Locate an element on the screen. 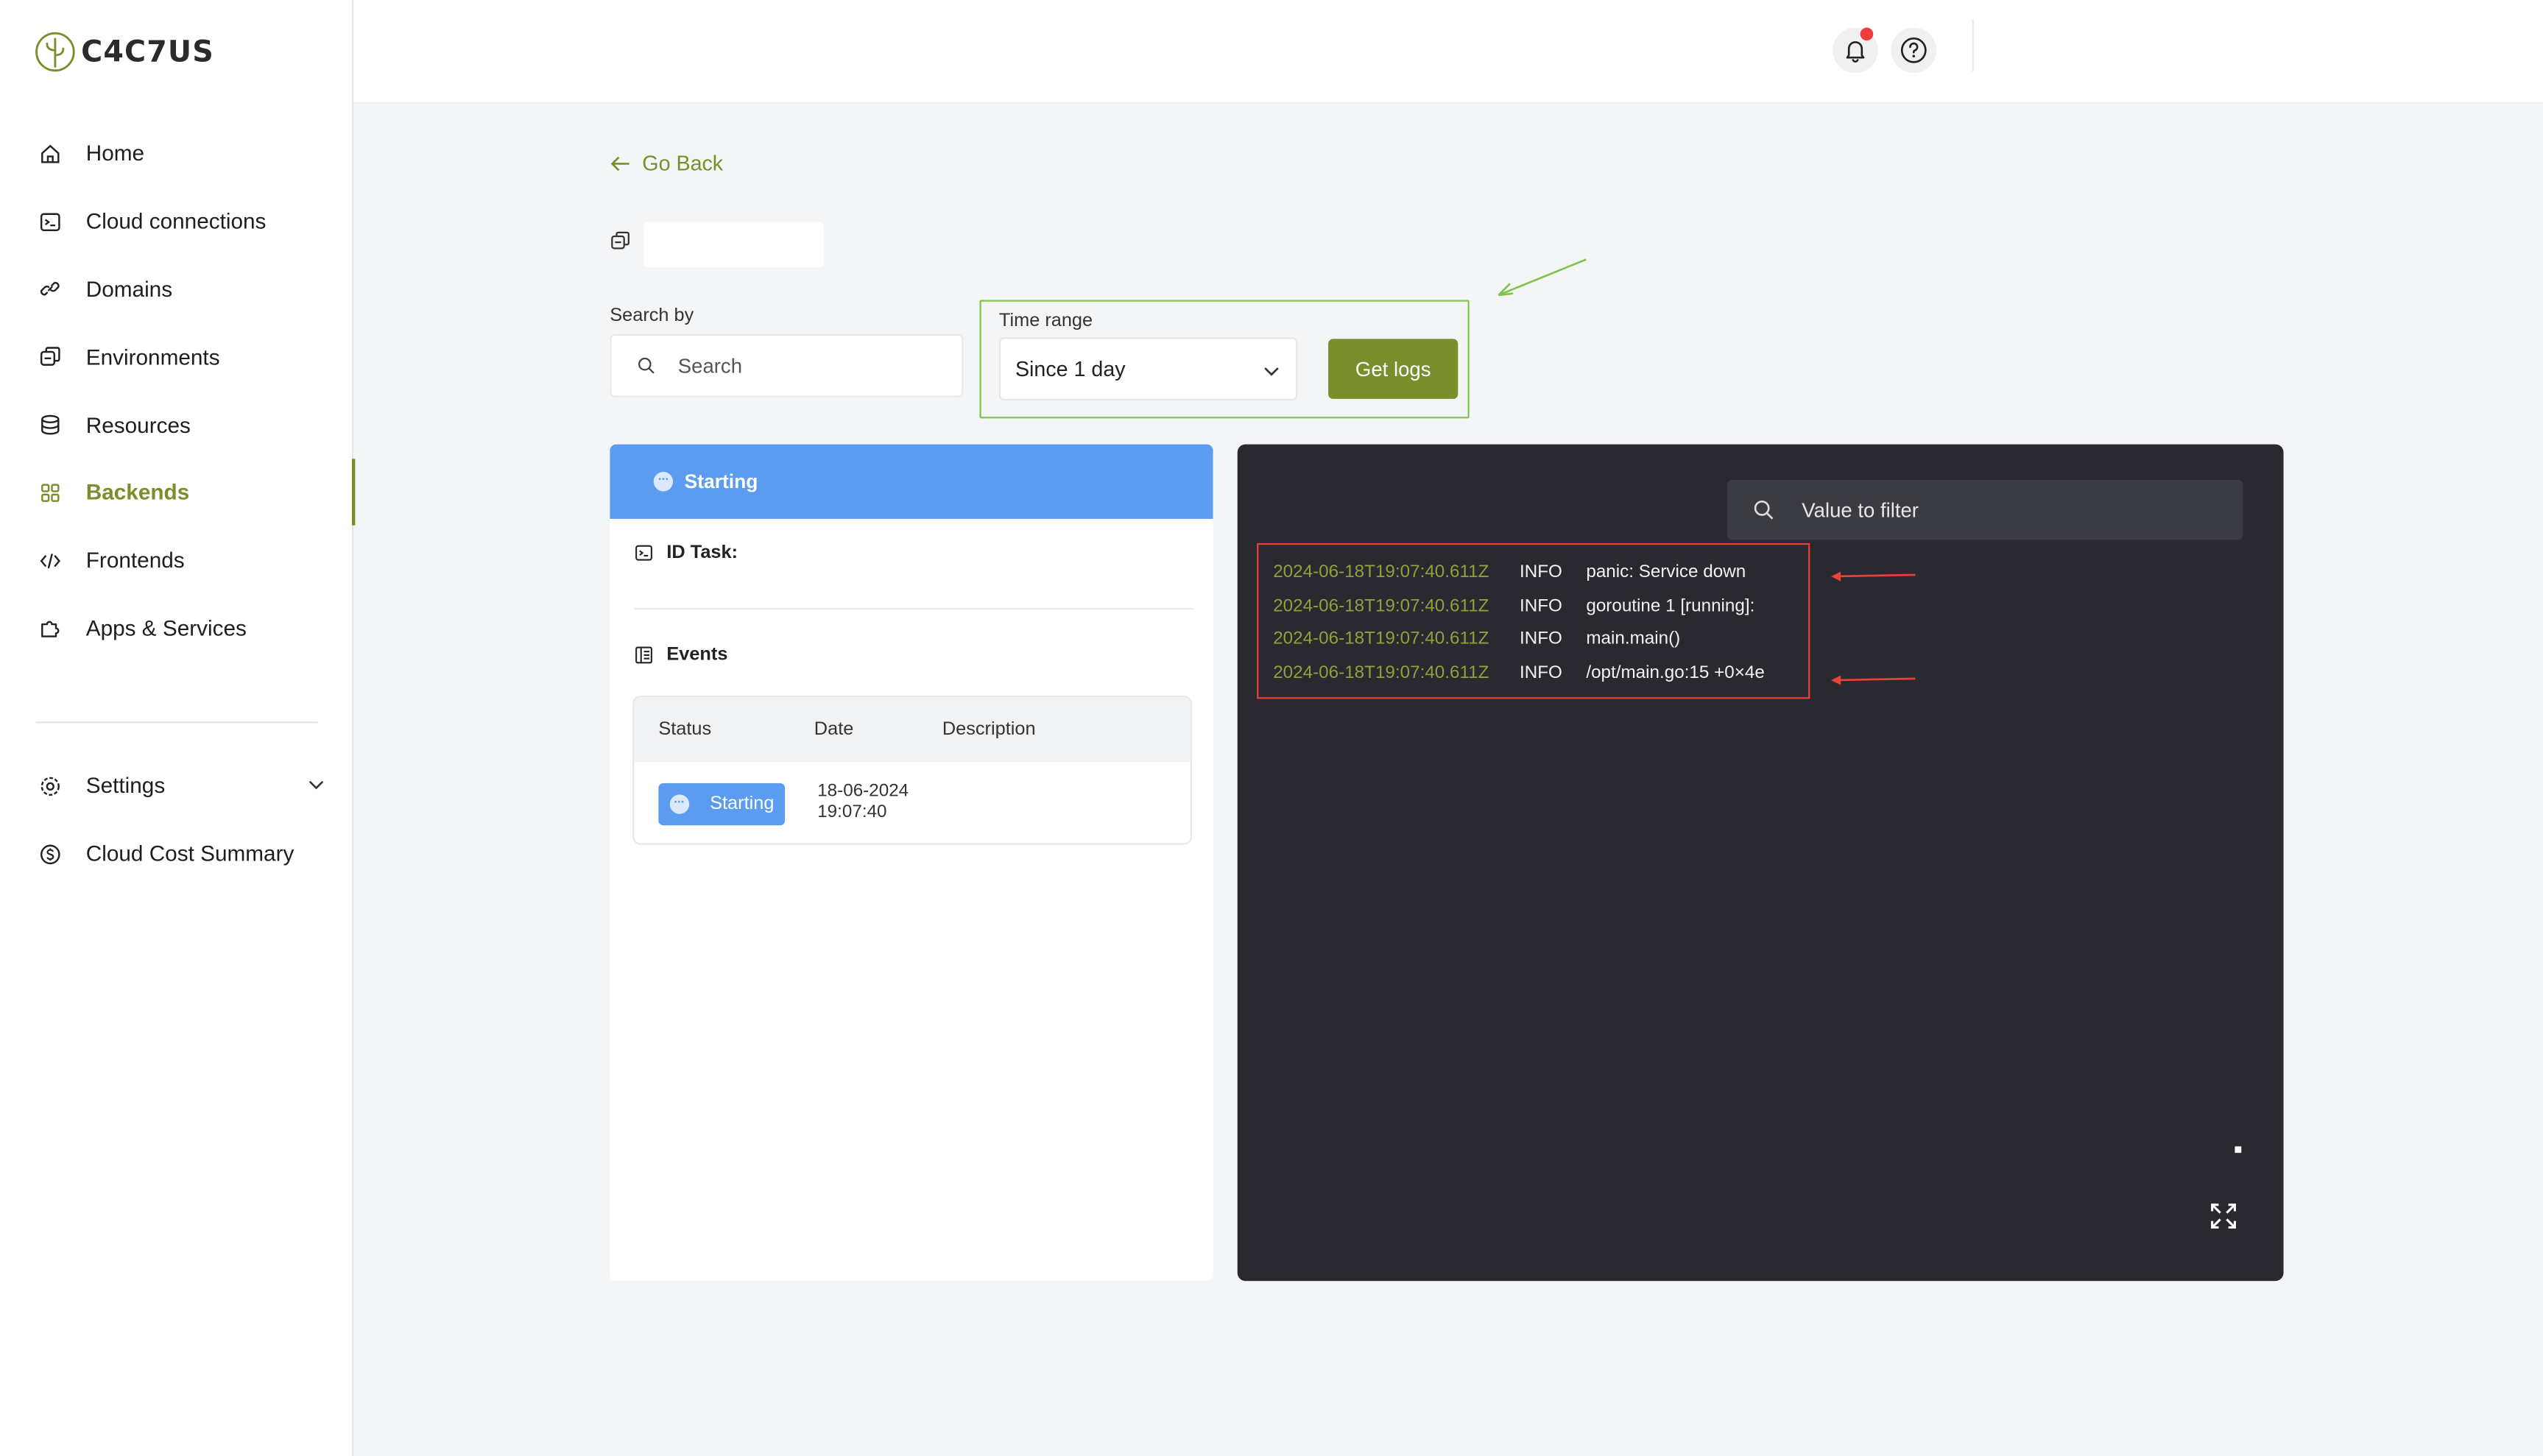 This screenshot has height=1456, width=2543. status-badge: ··· Starting is located at coordinates (722, 804).